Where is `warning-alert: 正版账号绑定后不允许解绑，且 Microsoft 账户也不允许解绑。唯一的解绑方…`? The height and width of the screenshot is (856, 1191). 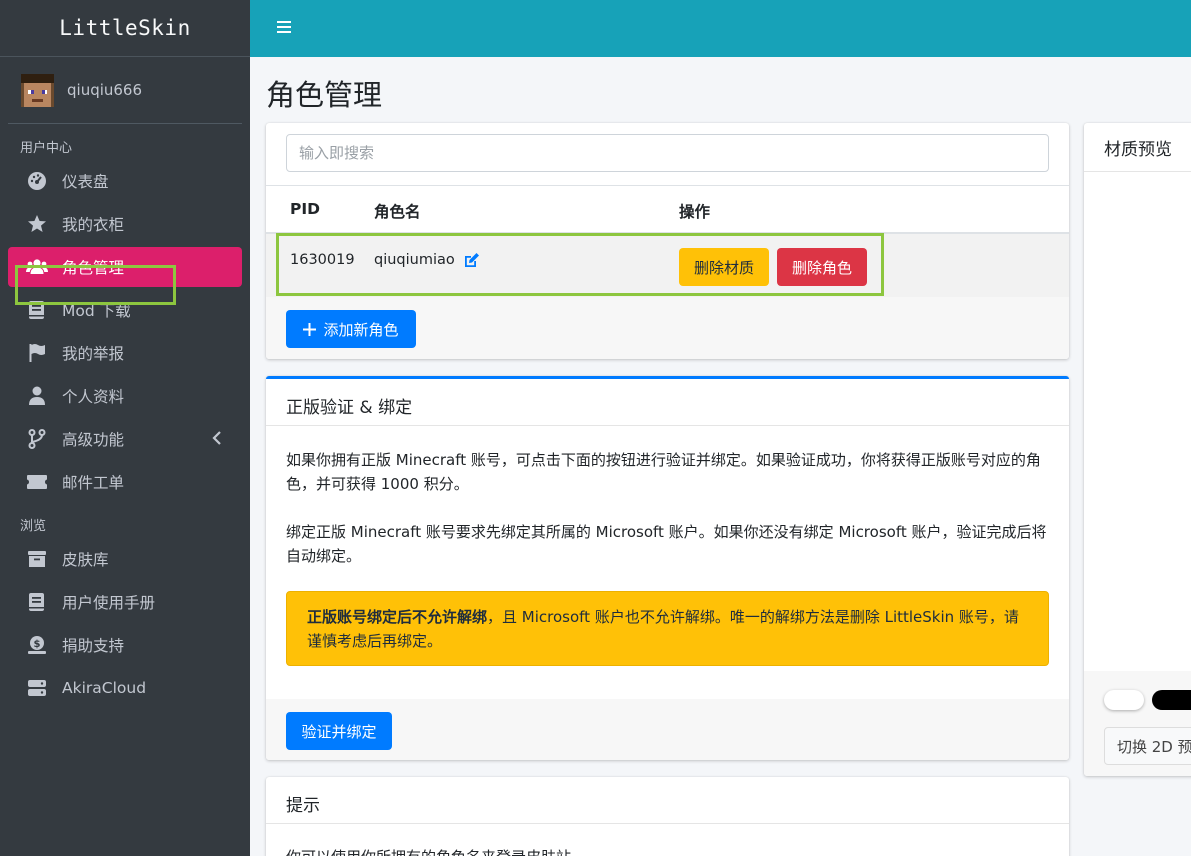 warning-alert: 正版账号绑定后不允许解绑，且 Microsoft 账户也不允许解绑。唯一的解绑方… is located at coordinates (667, 628).